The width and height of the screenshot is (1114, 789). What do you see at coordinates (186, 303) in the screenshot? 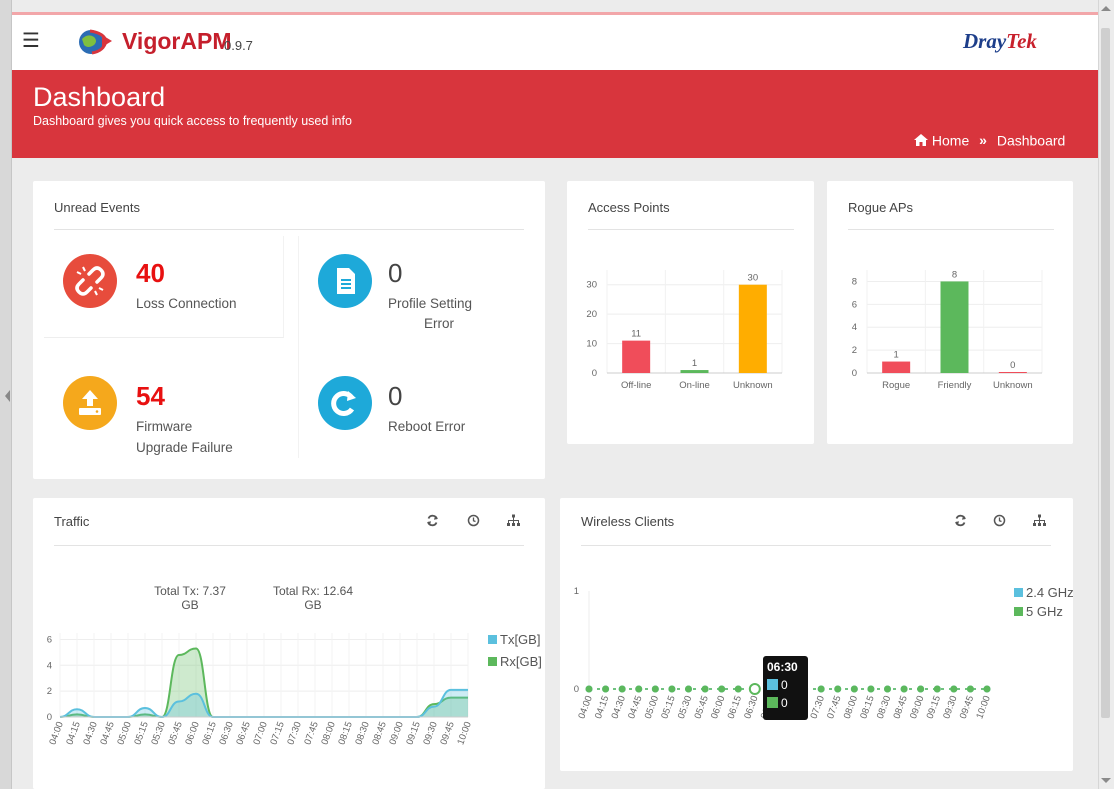
I see `loss-connection-label: Loss Connection` at bounding box center [186, 303].